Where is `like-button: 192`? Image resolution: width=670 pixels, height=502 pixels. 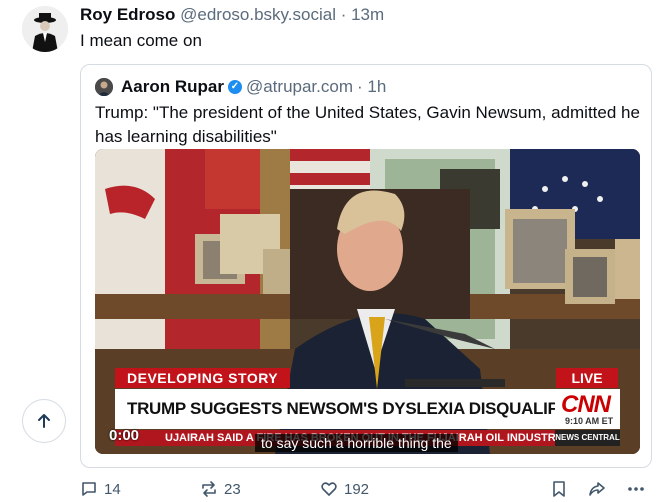 like-button: 192 is located at coordinates (344, 489).